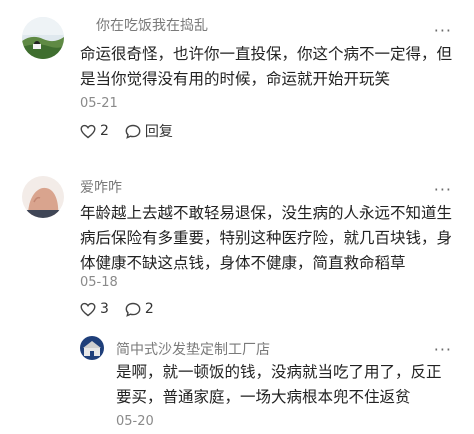 Image resolution: width=474 pixels, height=434 pixels. Describe the element at coordinates (135, 421) in the screenshot. I see `comment-date: 05-20` at that location.